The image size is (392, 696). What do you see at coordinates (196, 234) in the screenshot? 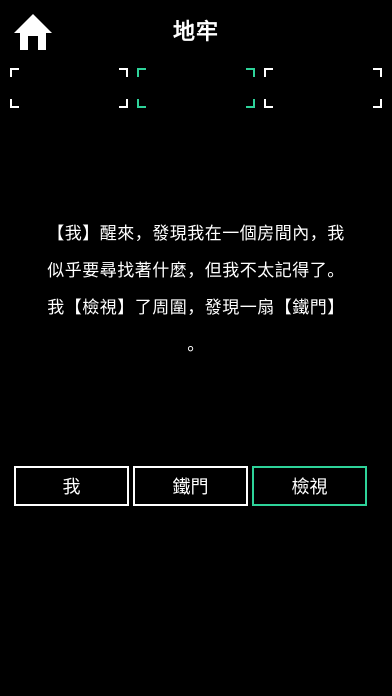
I see `story-line: 【我】醒來，發現我在一個房間內，我` at bounding box center [196, 234].